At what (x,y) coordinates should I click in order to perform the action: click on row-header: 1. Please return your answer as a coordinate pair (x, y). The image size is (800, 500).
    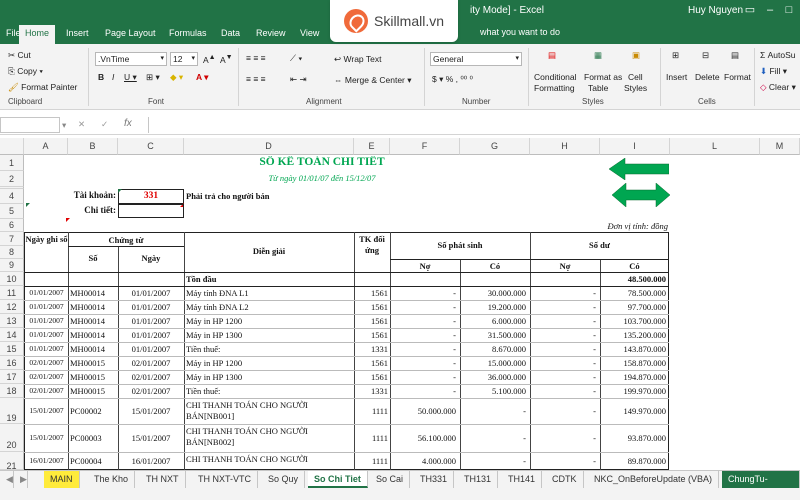
    Looking at the image, I should click on (12, 163).